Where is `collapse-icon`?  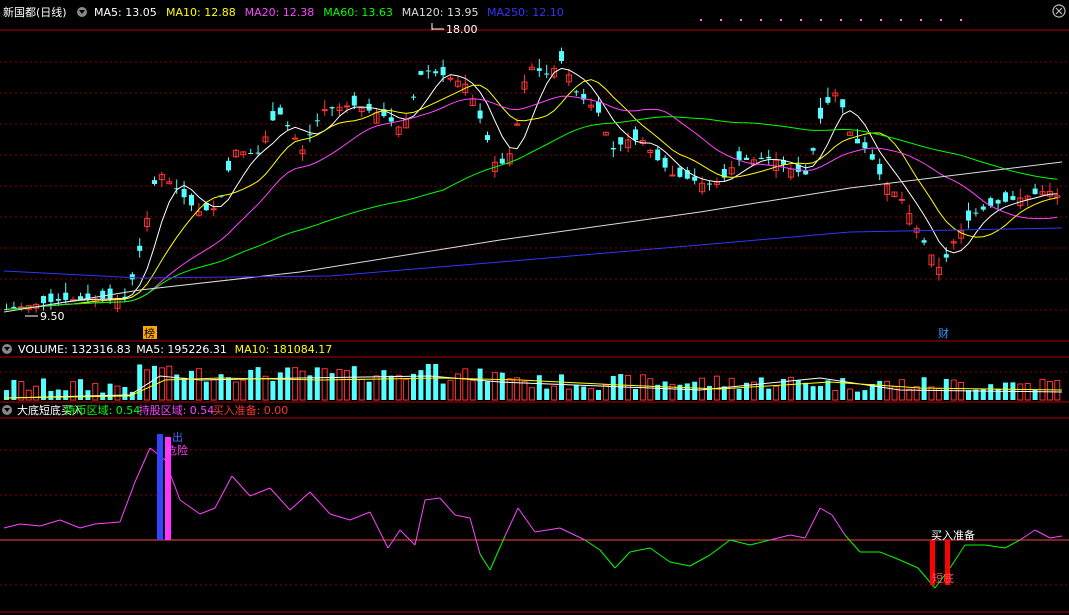 collapse-icon is located at coordinates (82, 12).